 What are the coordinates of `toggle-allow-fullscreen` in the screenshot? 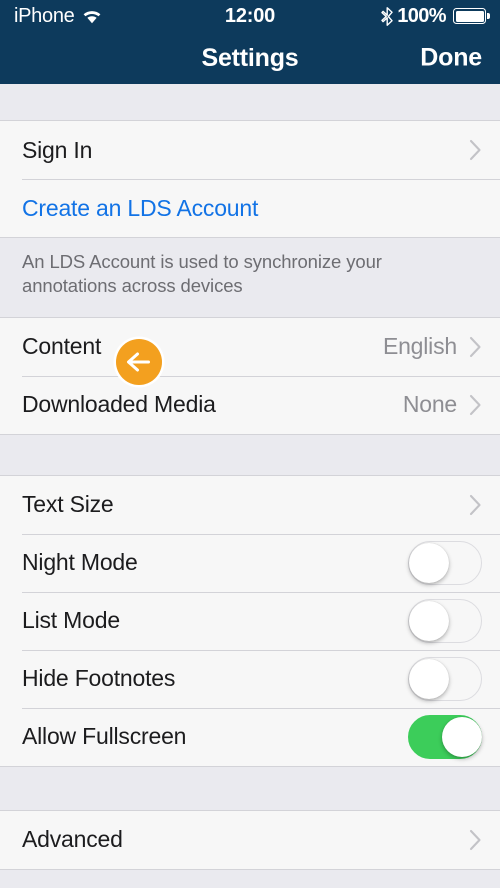 It's located at (445, 736).